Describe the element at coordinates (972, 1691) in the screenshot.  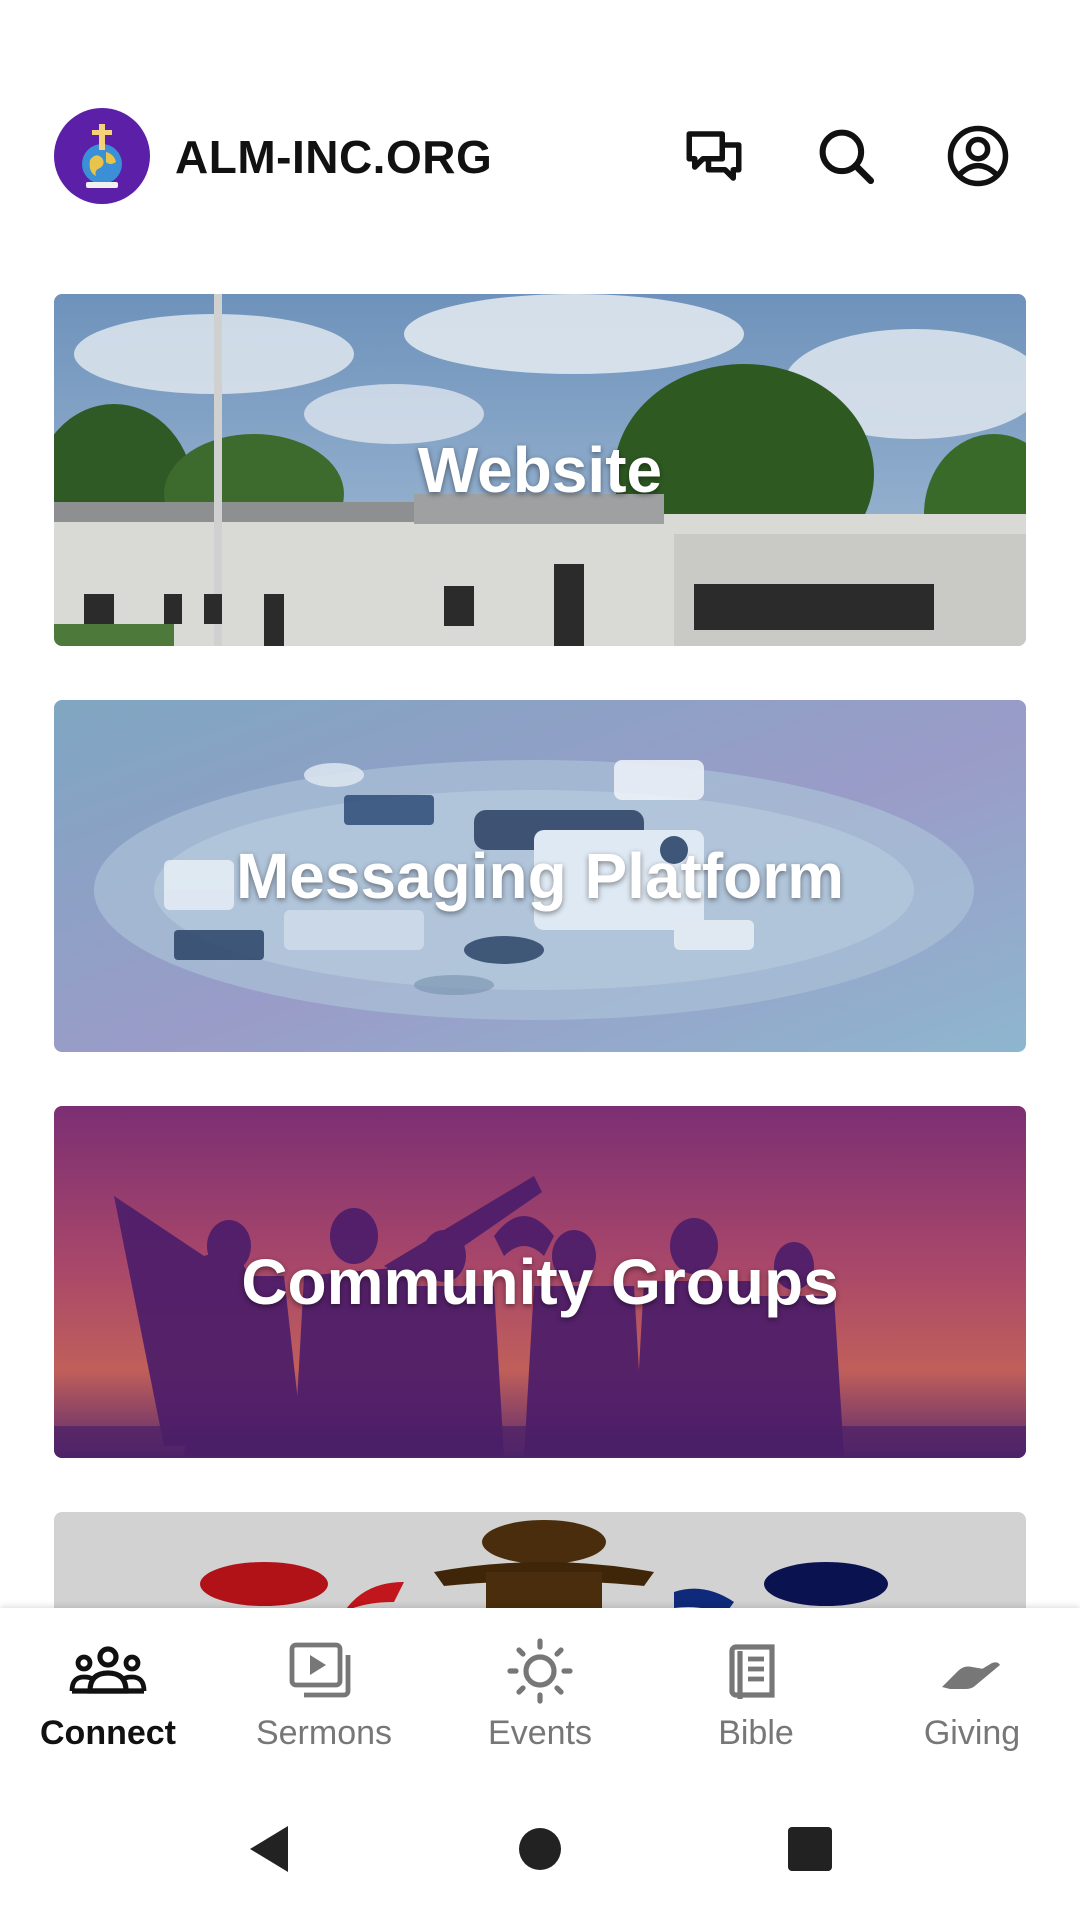
I see `nav-giving: Giving` at that location.